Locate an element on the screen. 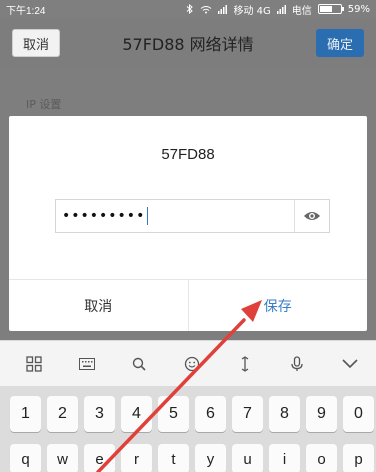 This screenshot has height=472, width=376. keyboard-icon is located at coordinates (87, 364).